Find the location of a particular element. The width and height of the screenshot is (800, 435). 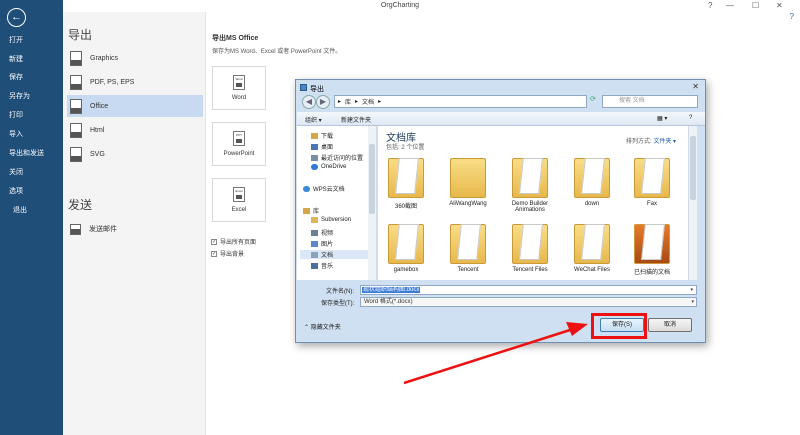

annotation-arrow-icon is located at coordinates (495, 353).